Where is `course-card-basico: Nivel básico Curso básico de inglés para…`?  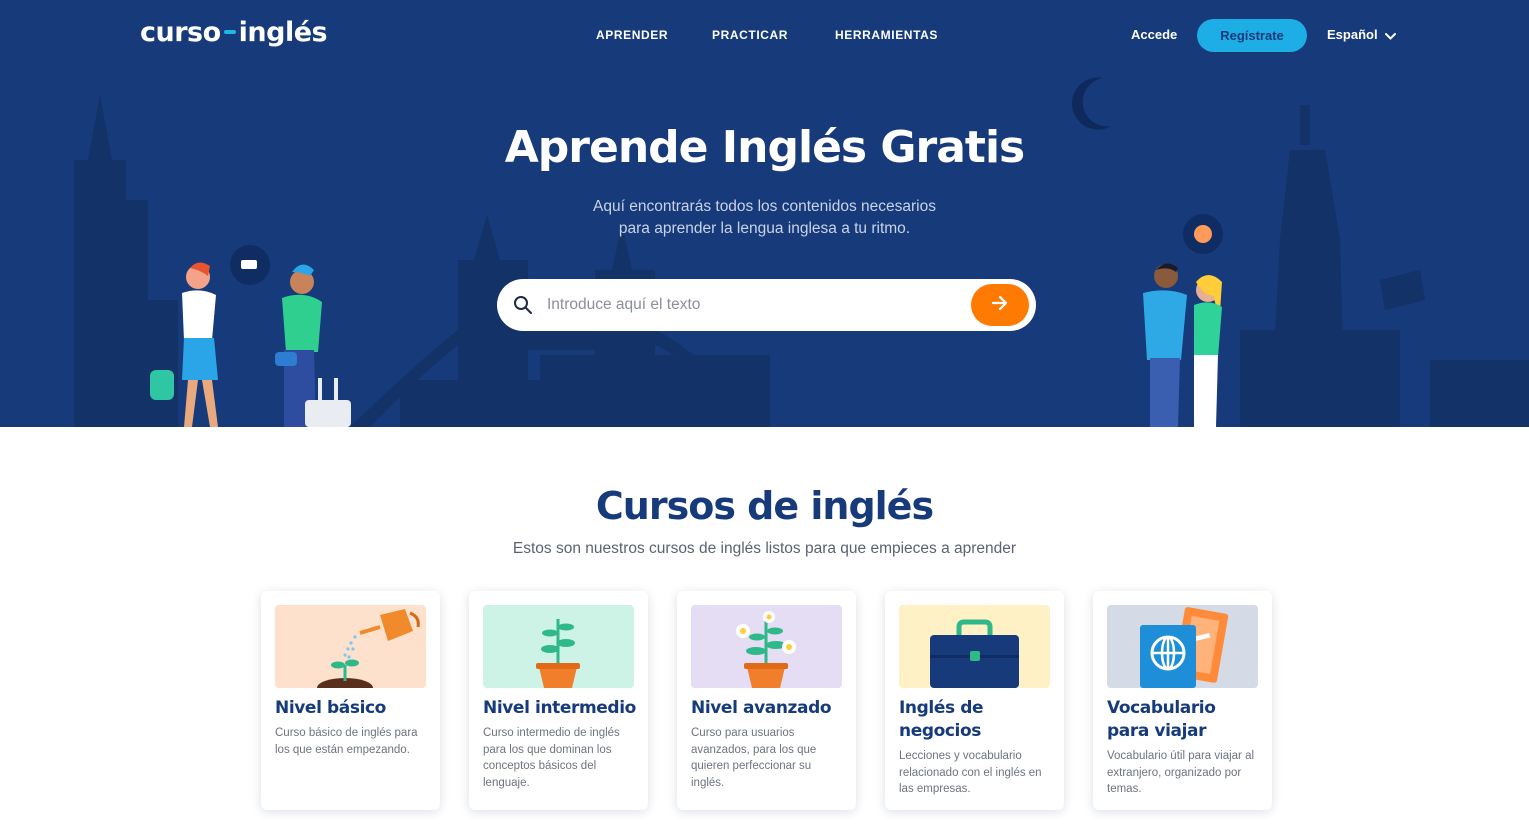
course-card-basico: Nivel básico Curso básico de inglés para… is located at coordinates (350, 700).